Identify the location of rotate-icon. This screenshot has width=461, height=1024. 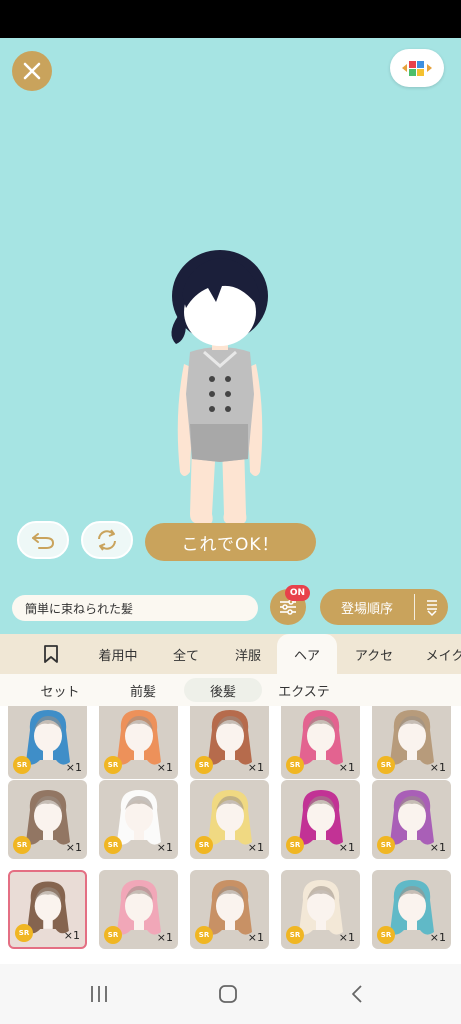
(107, 540).